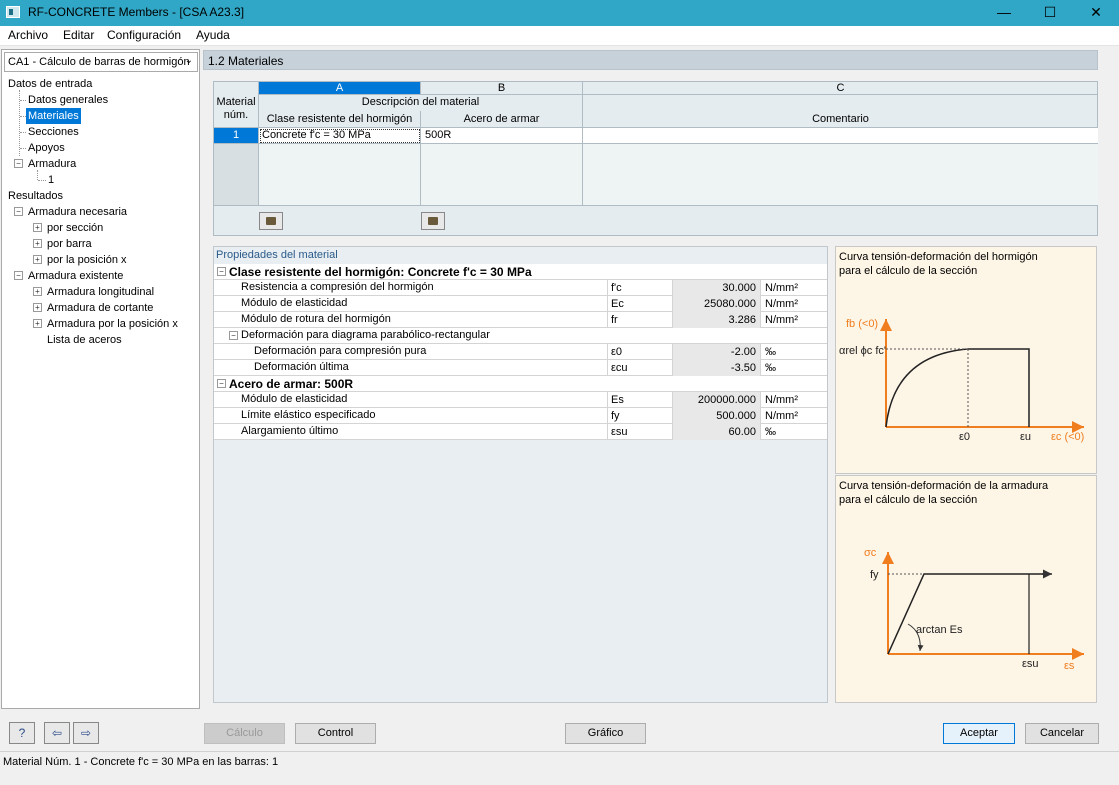 This screenshot has height=785, width=1119. What do you see at coordinates (236, 102) in the screenshot?
I see `table-header-material: Material` at bounding box center [236, 102].